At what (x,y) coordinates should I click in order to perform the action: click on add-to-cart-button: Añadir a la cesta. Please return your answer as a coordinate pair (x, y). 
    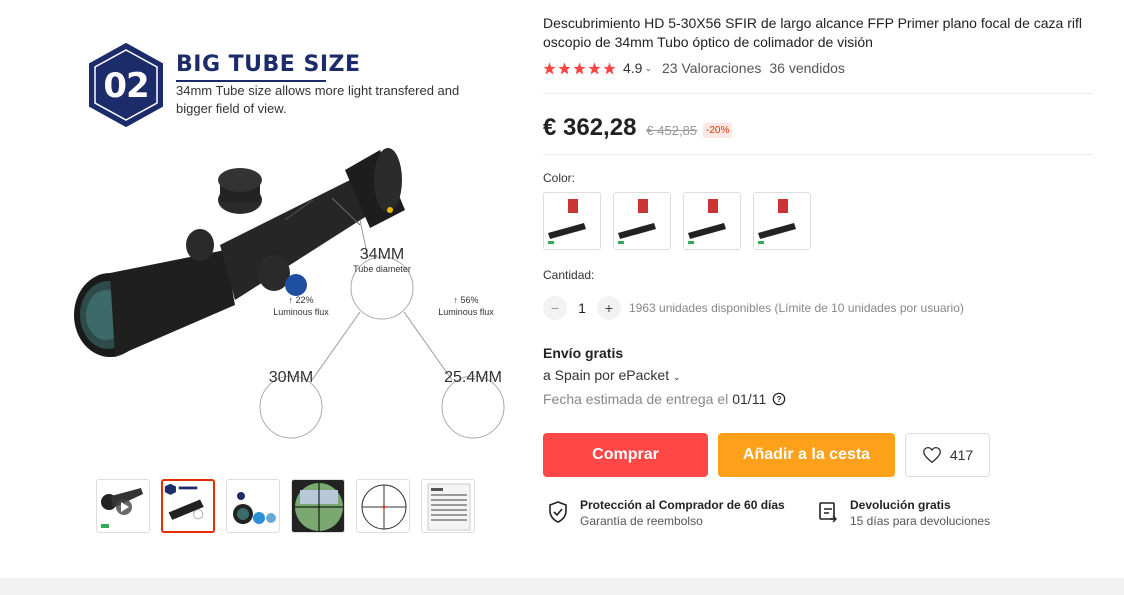
    Looking at the image, I should click on (806, 455).